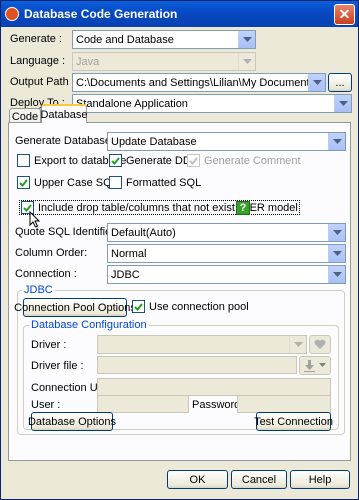 The image size is (359, 500). Describe the element at coordinates (64, 113) in the screenshot. I see `tab-database: Database` at that location.